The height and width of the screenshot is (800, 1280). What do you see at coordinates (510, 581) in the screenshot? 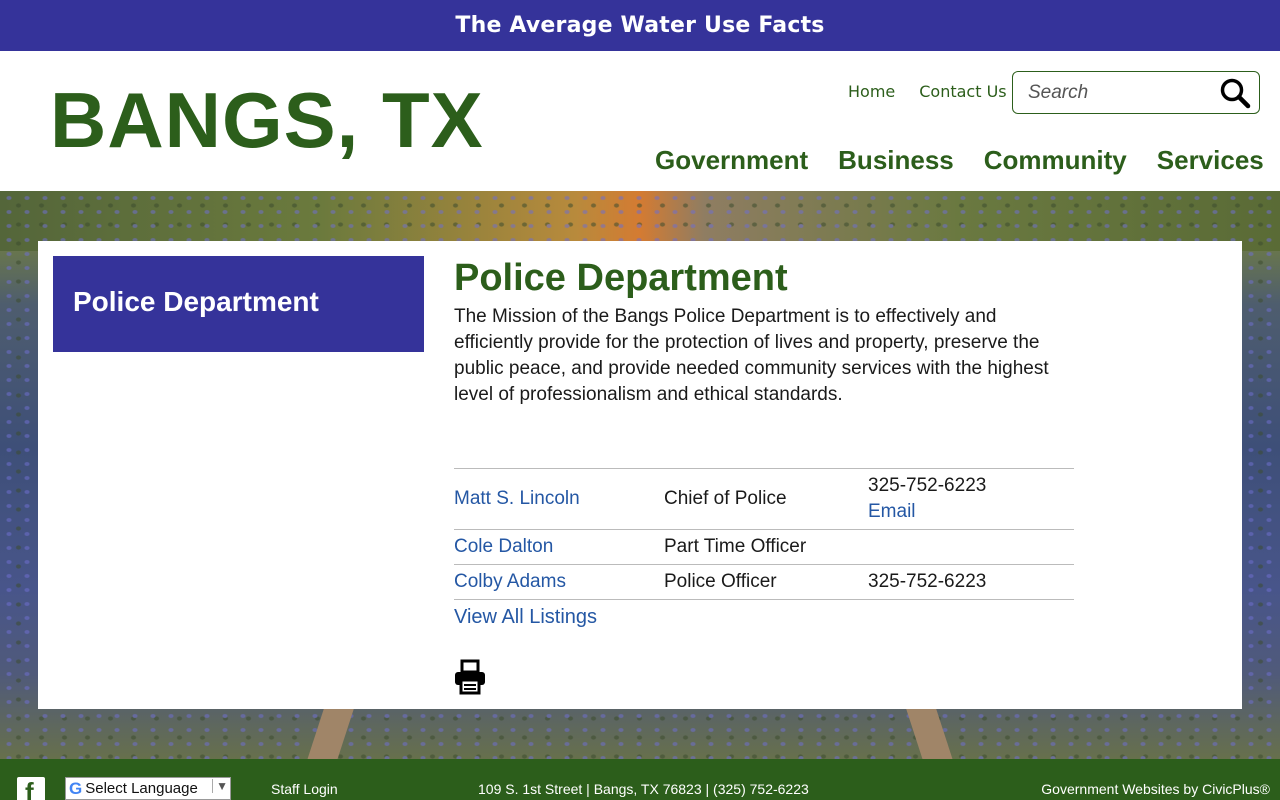
I see `staff-name-link: Colby Adams` at bounding box center [510, 581].